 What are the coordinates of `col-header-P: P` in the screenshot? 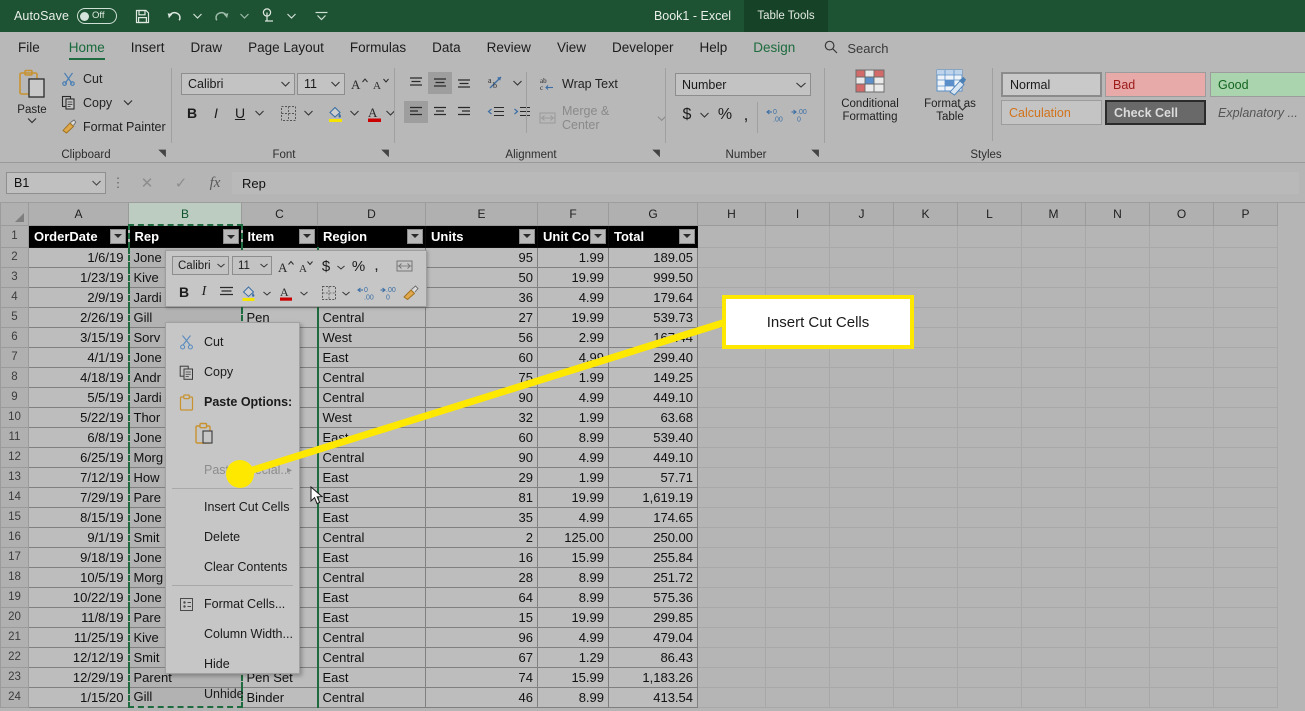 It's located at (1245, 214).